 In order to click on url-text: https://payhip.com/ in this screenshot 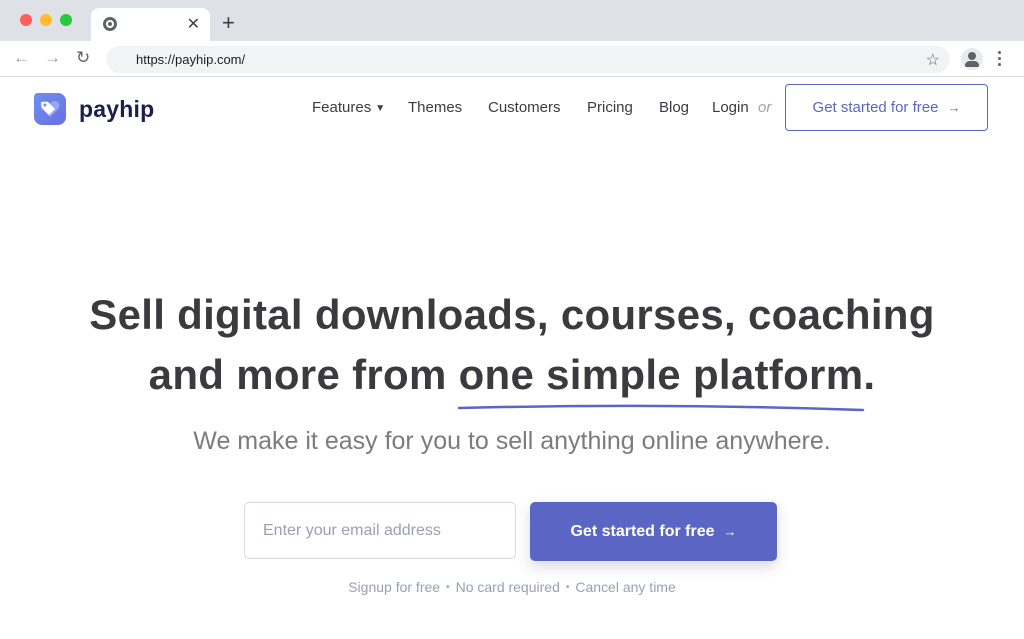, I will do `click(190, 59)`.